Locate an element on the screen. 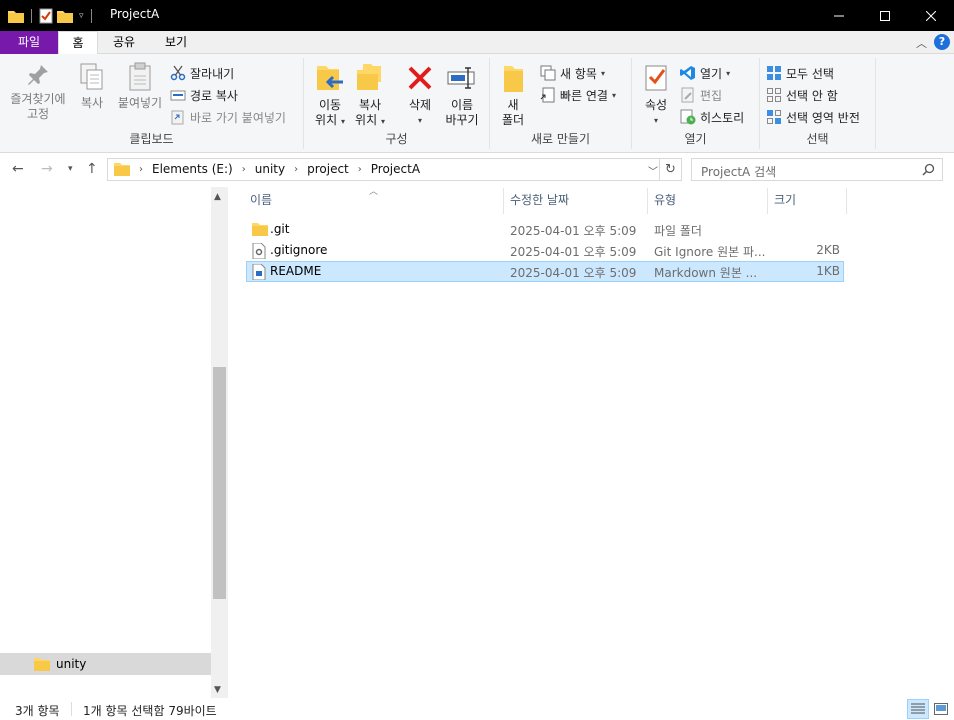 This screenshot has width=954, height=720. breadcrumb-projecta: ProjectA is located at coordinates (395, 169).